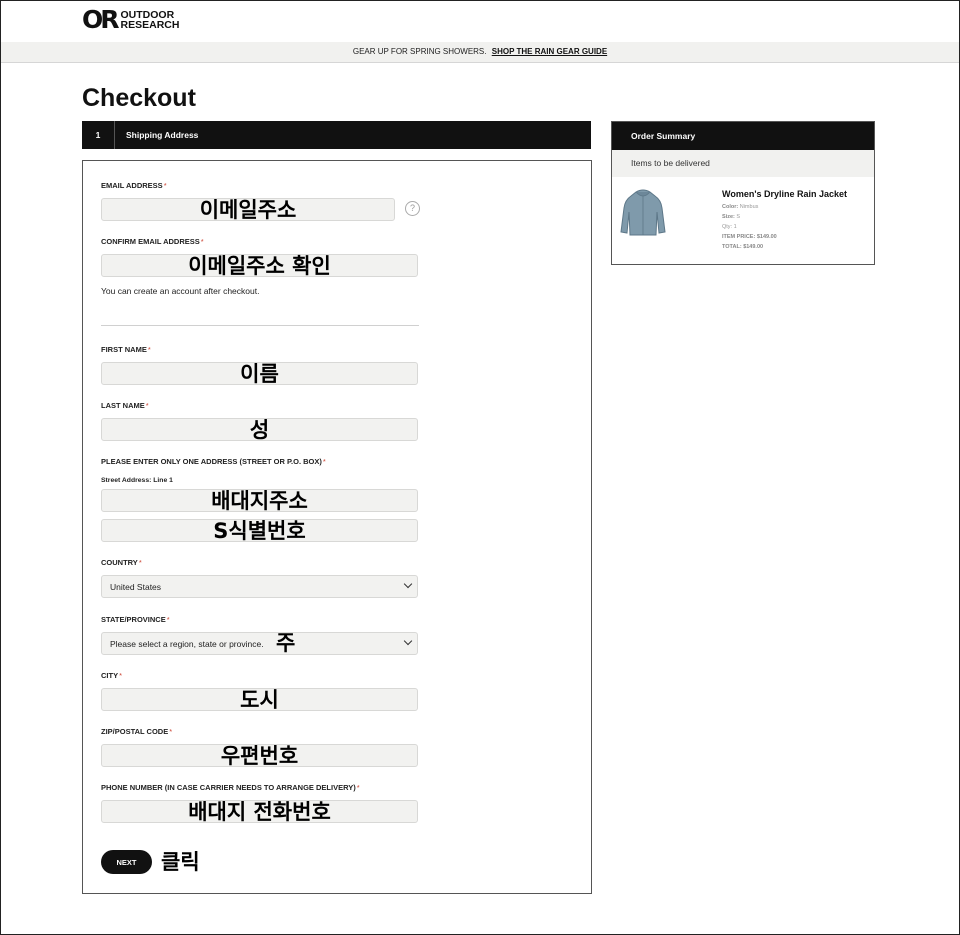 This screenshot has width=960, height=935. What do you see at coordinates (784, 194) in the screenshot?
I see `product-name: Women's Dryline Rain Jacket` at bounding box center [784, 194].